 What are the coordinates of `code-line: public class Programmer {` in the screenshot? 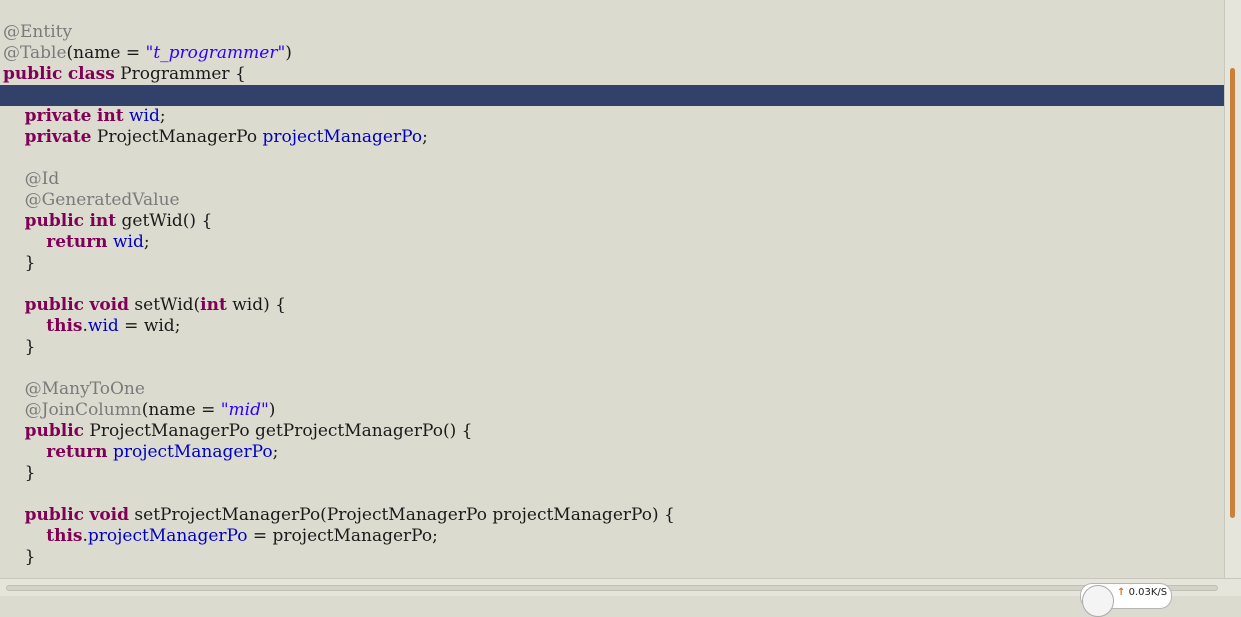 It's located at (613, 74).